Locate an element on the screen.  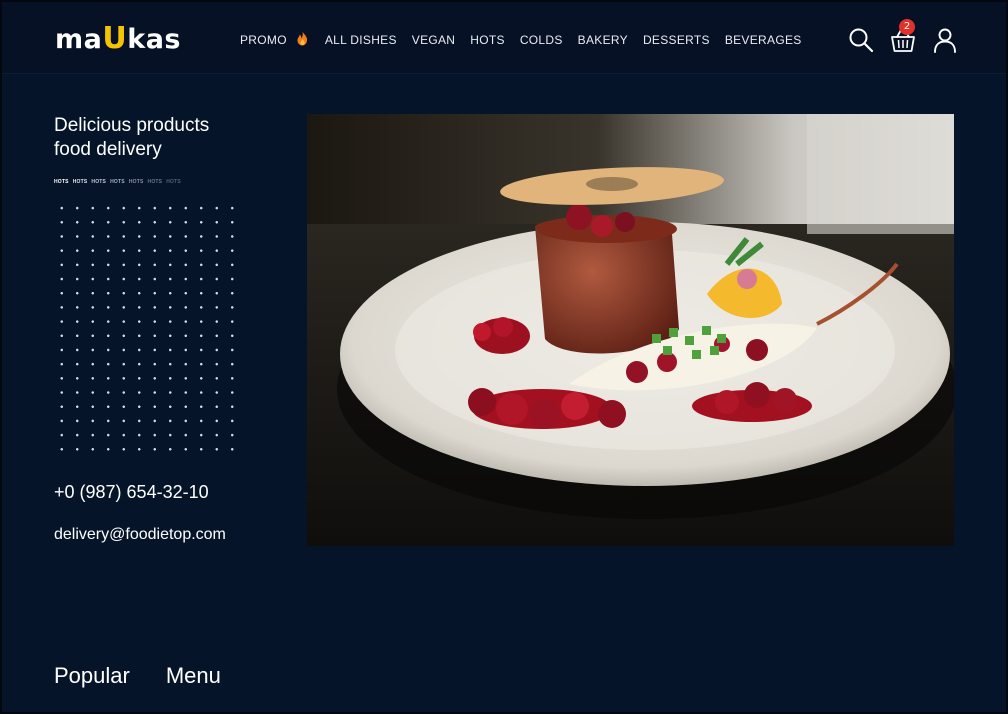
logo-accent-letter: U is located at coordinates (115, 38).